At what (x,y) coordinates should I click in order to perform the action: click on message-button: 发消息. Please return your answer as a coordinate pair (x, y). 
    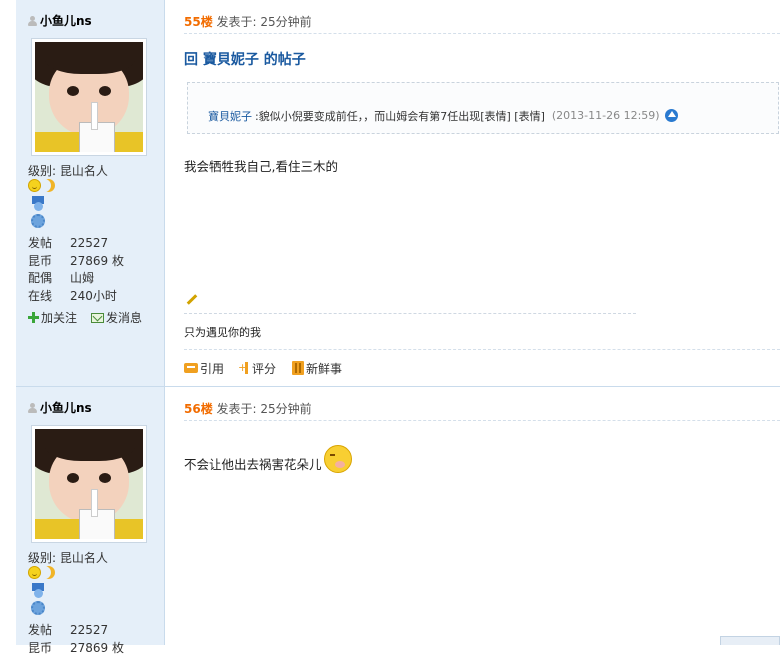
    Looking at the image, I should click on (116, 317).